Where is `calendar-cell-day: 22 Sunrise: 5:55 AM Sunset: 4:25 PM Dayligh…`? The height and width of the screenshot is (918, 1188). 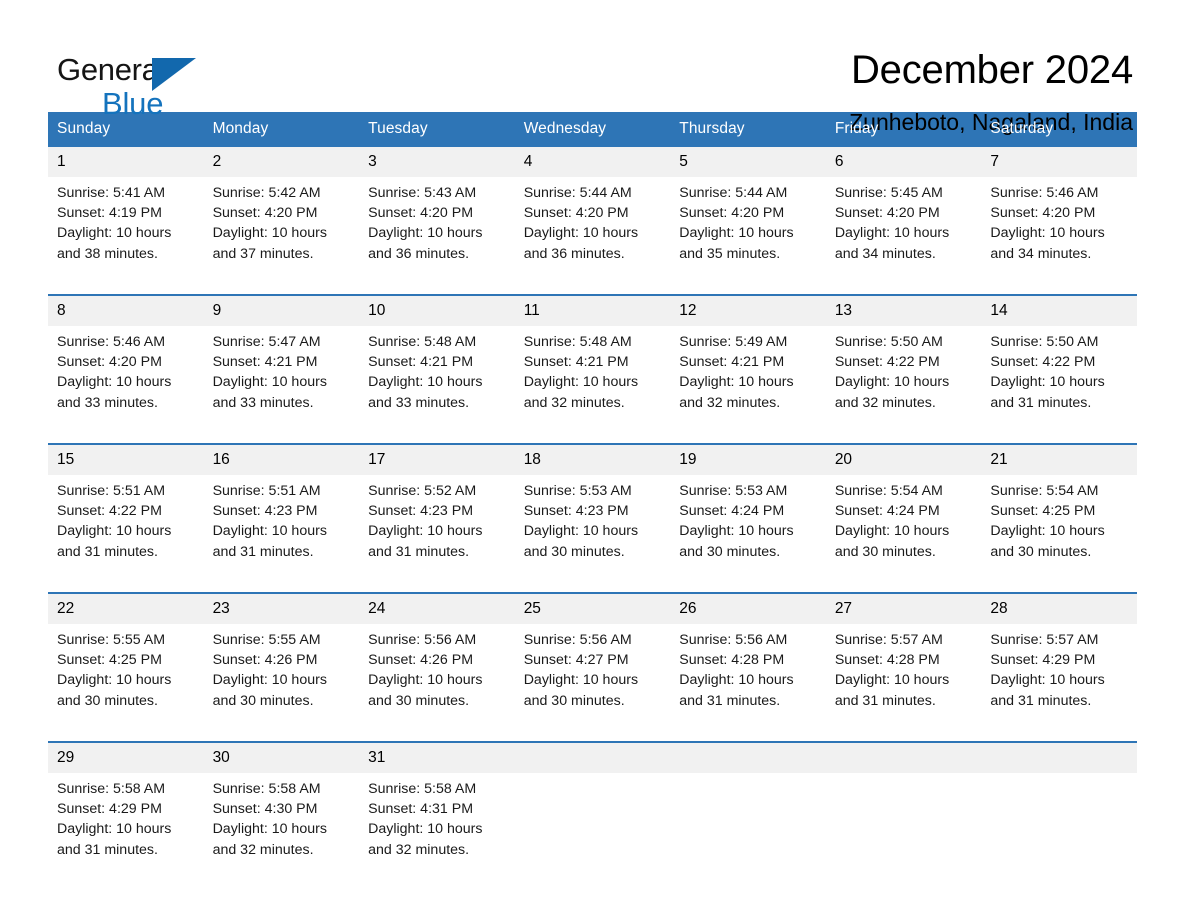
calendar-cell-day: 22 Sunrise: 5:55 AM Sunset: 4:25 PM Dayligh… is located at coordinates (126, 658).